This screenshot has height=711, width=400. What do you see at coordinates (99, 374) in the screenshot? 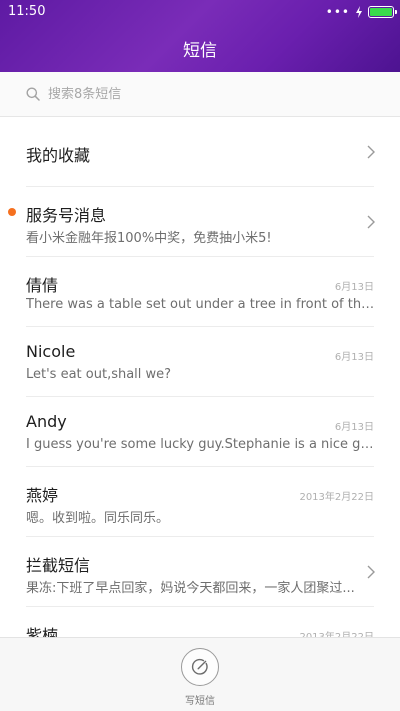
I see `conversation-preview: Let's eat out,shall we?` at bounding box center [99, 374].